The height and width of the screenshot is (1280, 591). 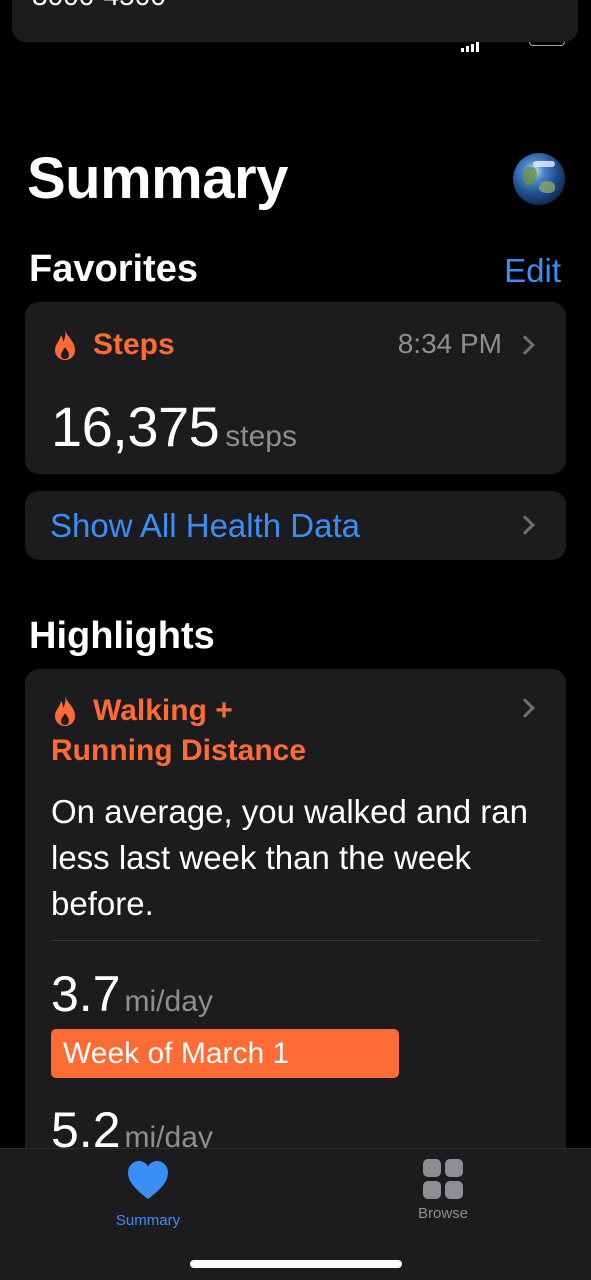 I want to click on tab-summary: Summary, so click(x=148, y=1194).